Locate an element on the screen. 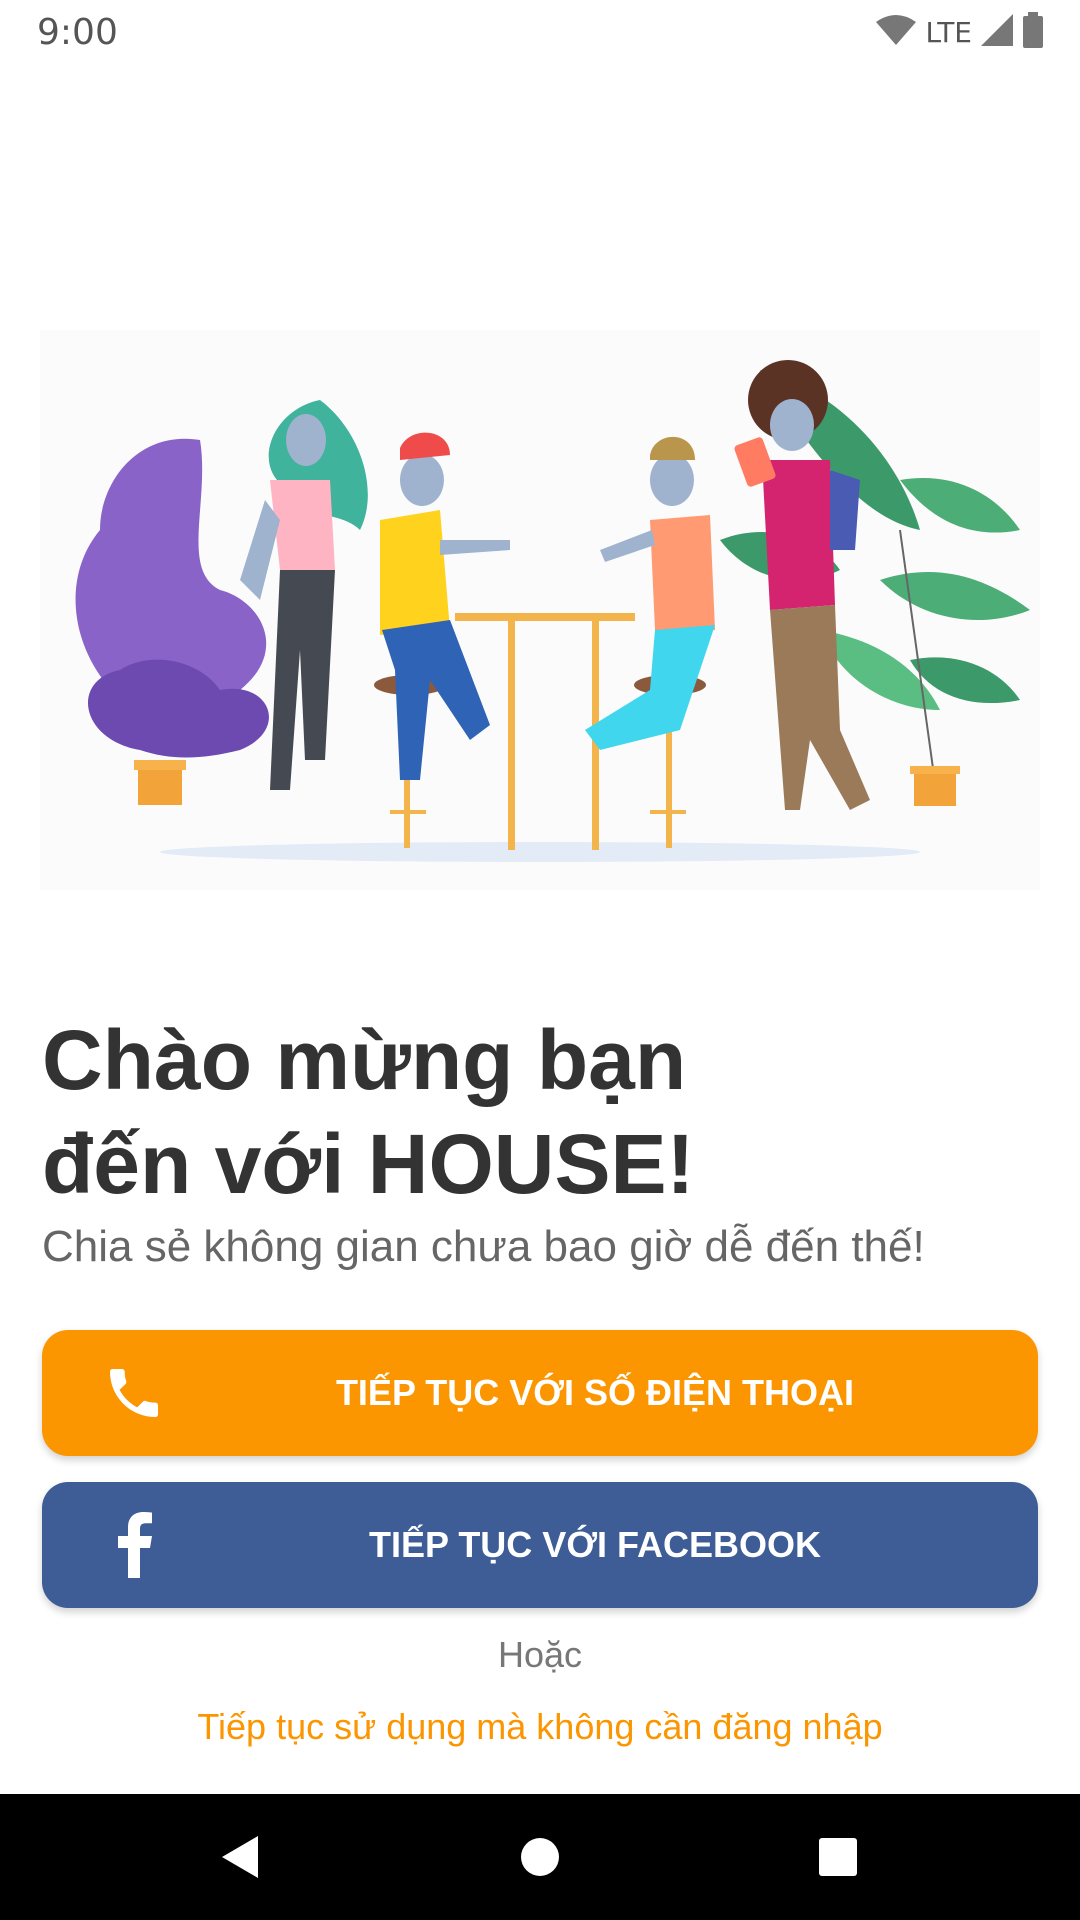  welcome-title-line2: đến với HOUSE! is located at coordinates (368, 1164).